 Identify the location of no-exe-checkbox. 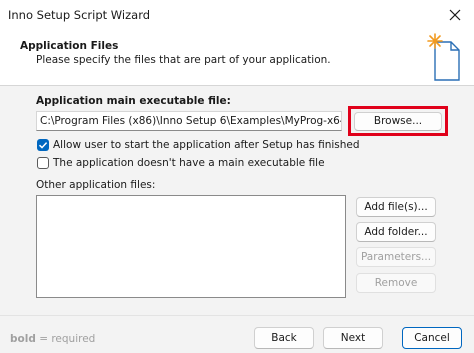
(43, 163).